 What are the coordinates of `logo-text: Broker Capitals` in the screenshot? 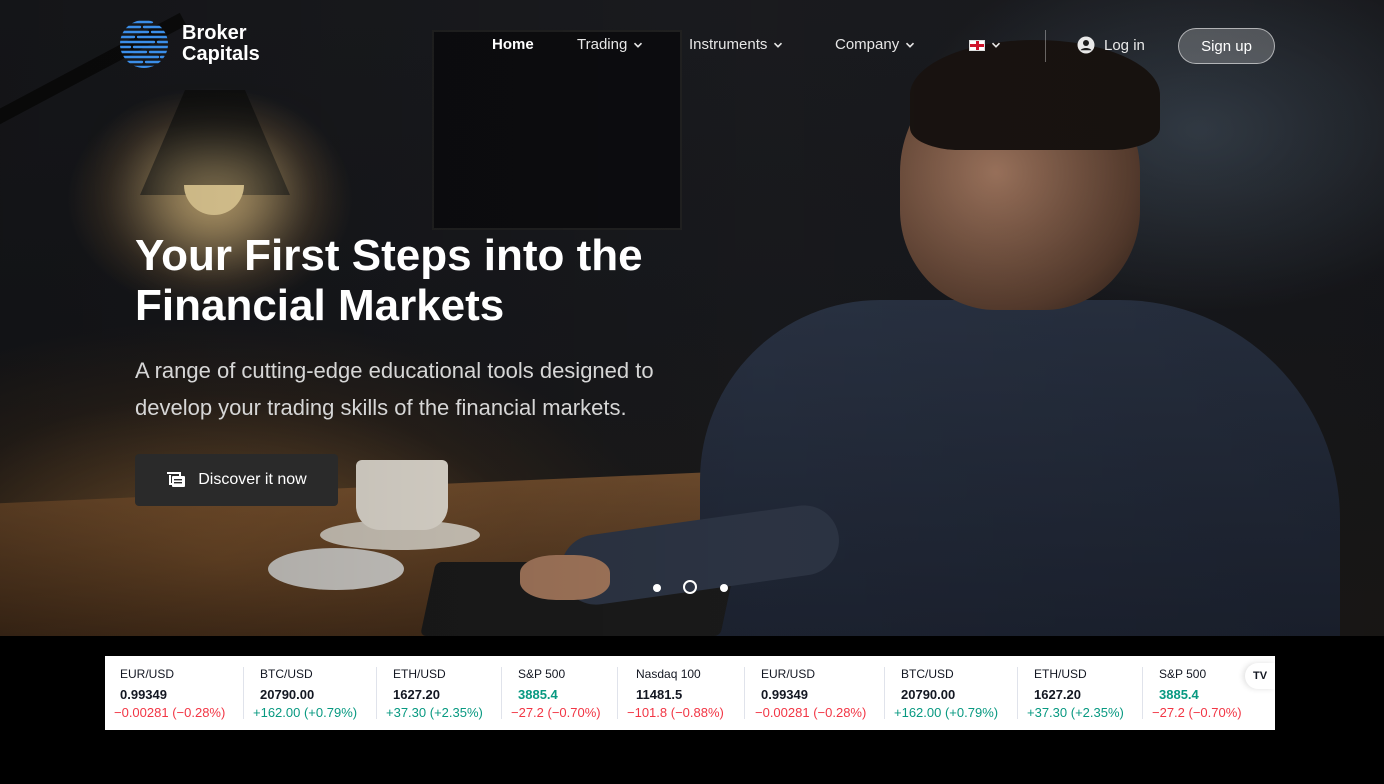 It's located at (221, 44).